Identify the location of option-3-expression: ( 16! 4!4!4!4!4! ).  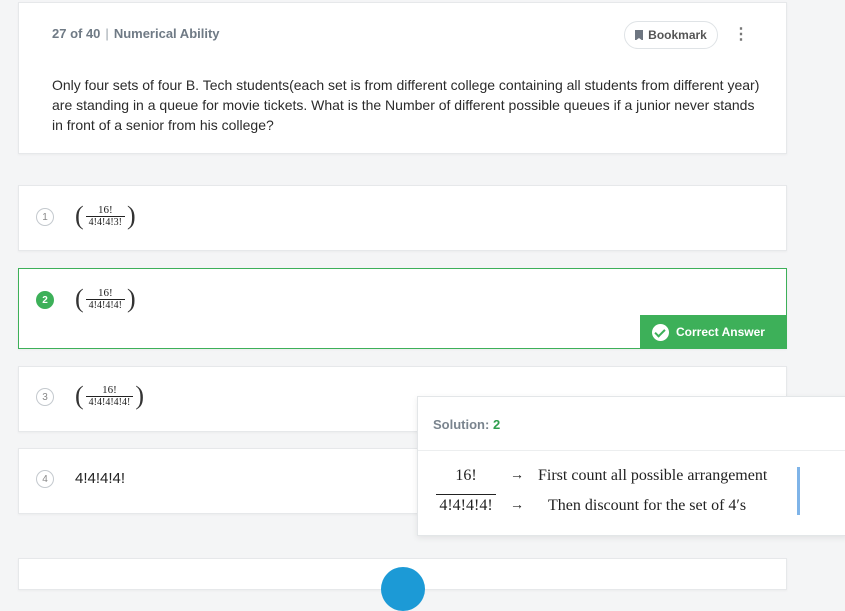
(109, 396).